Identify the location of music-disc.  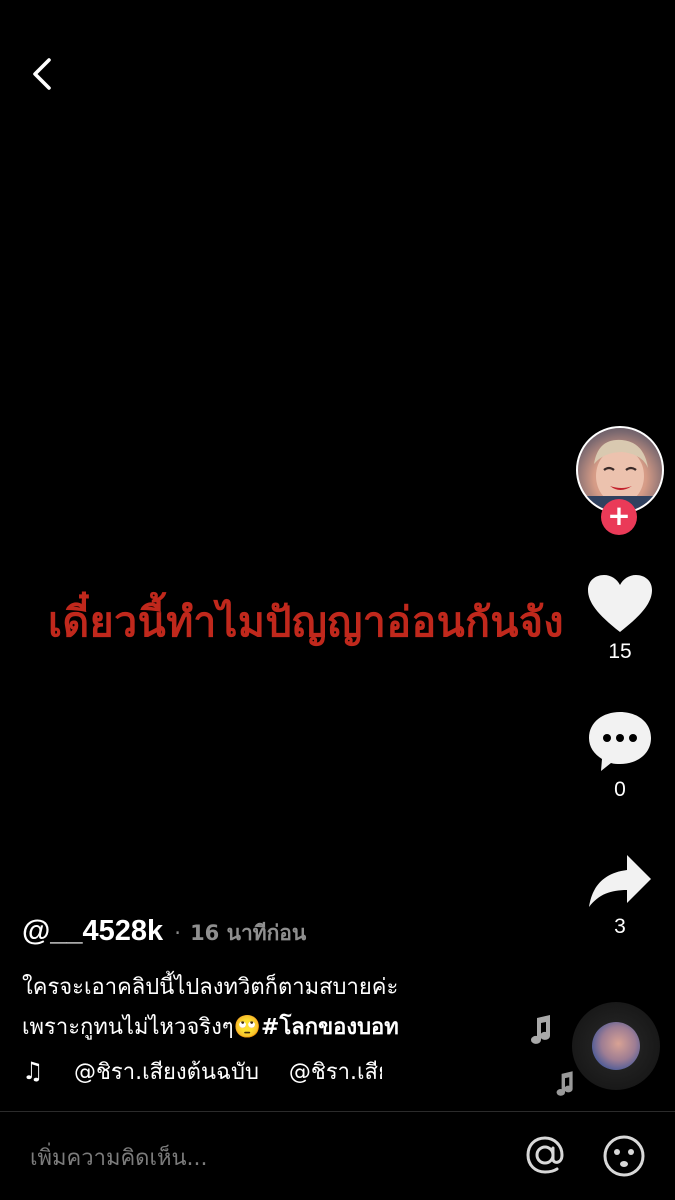
(616, 1046).